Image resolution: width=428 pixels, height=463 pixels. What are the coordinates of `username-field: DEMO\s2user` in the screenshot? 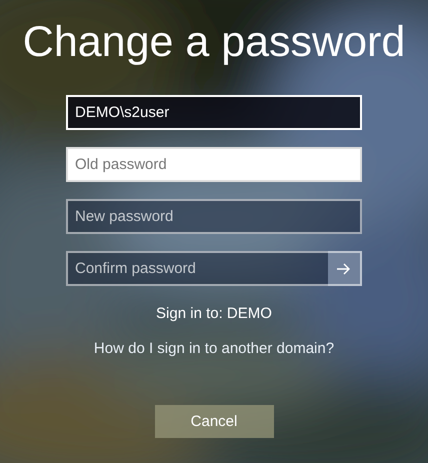 It's located at (214, 112).